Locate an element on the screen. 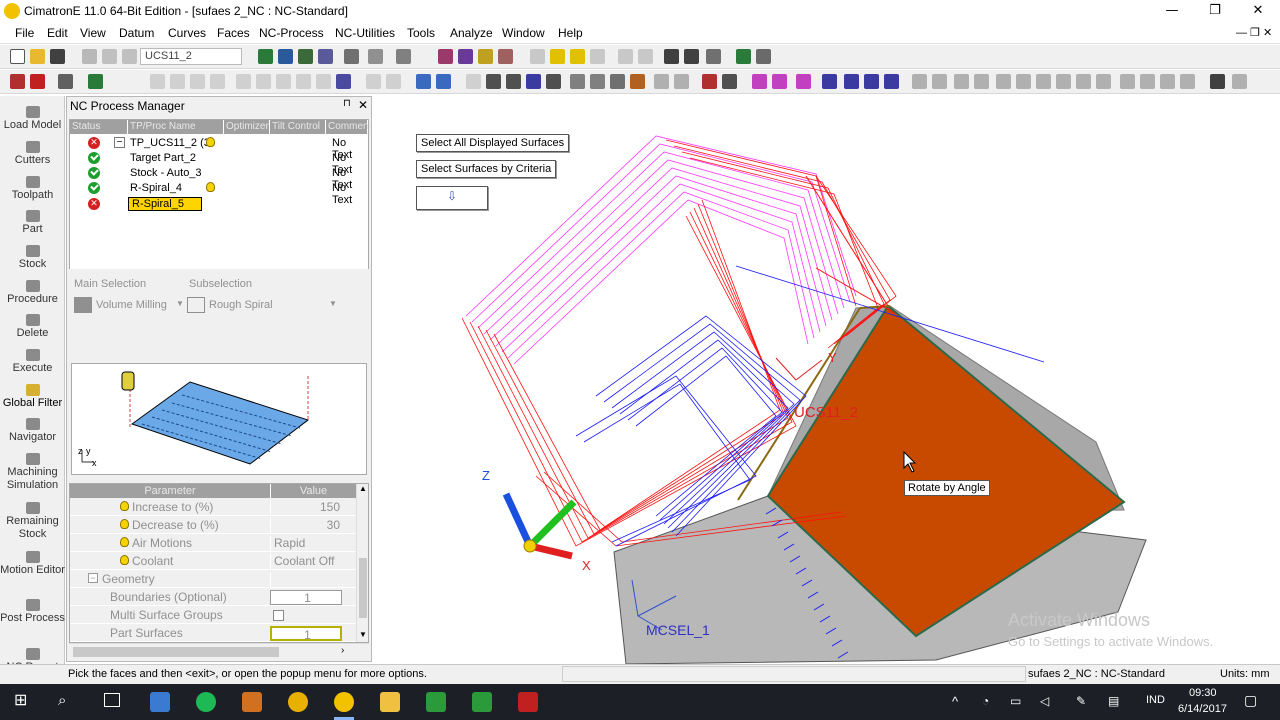  select-by-criteria-button: Select Surfaces by Criteria is located at coordinates (486, 169).